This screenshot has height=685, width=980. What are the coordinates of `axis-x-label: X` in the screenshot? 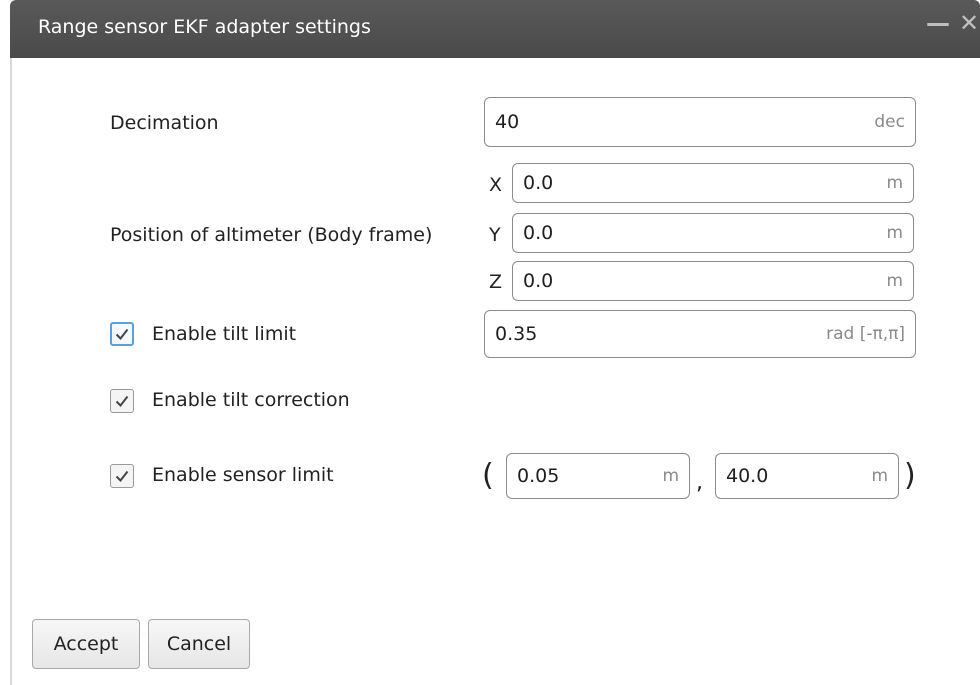 It's located at (496, 185).